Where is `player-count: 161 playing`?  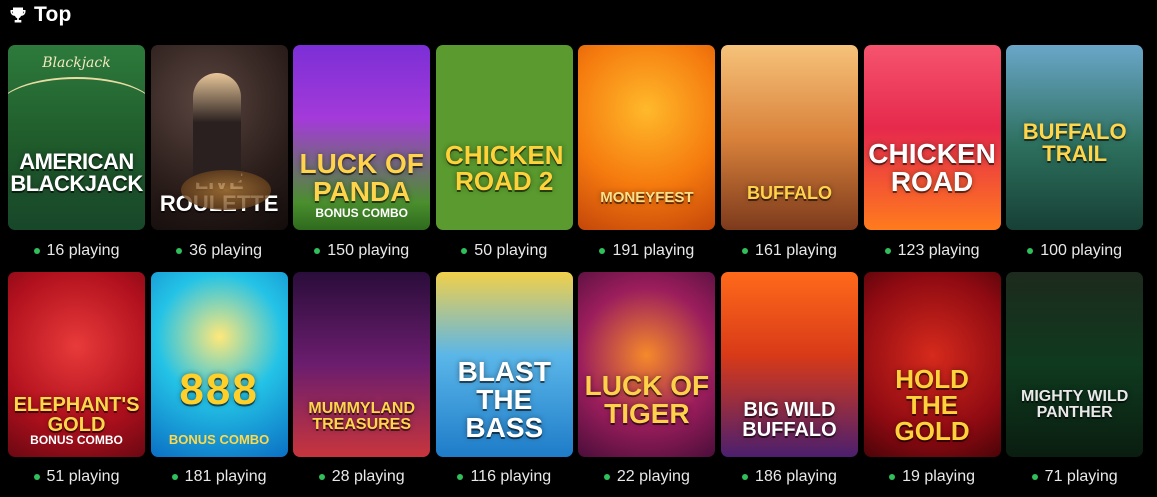
player-count: 161 playing is located at coordinates (789, 251).